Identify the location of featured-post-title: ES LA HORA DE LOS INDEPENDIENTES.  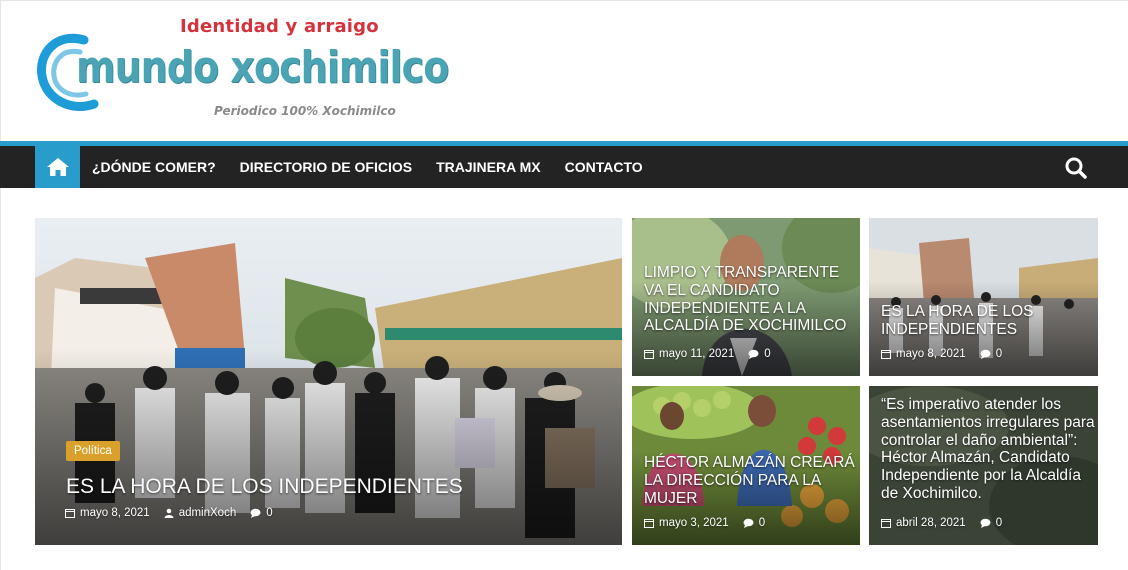
(264, 487).